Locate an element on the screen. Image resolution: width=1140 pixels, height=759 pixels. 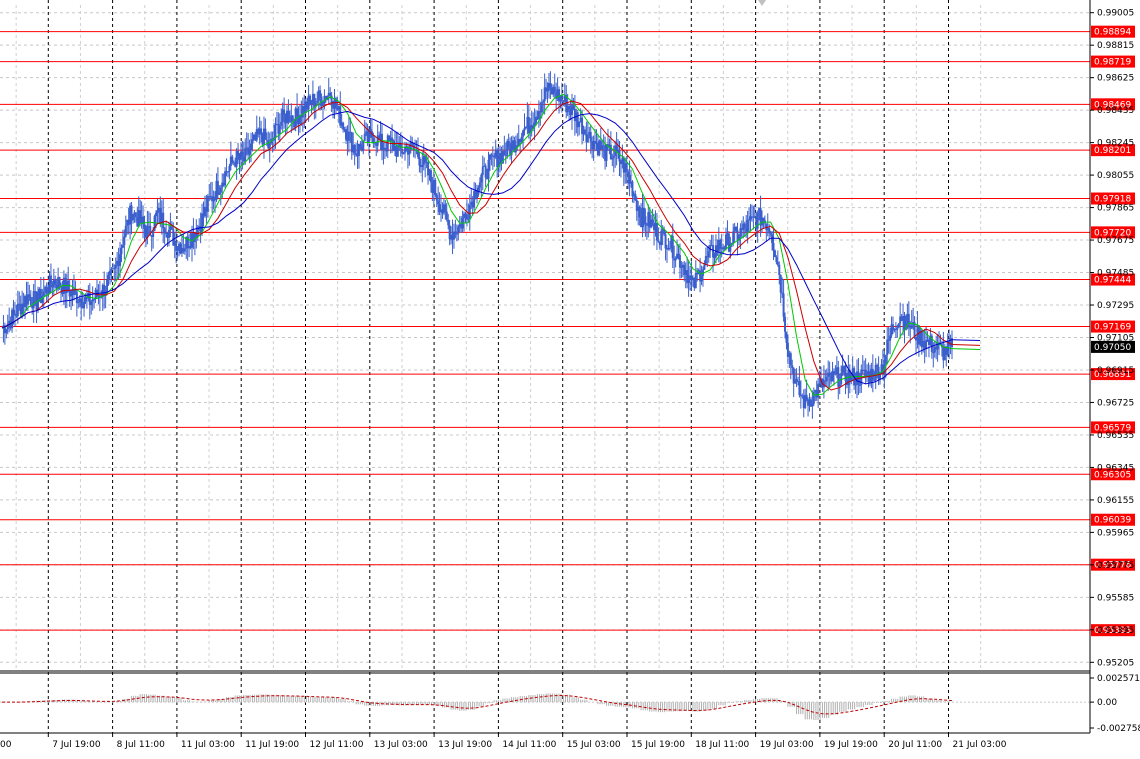
time-tick-label: 19 Jul 03:00 is located at coordinates (787, 745).